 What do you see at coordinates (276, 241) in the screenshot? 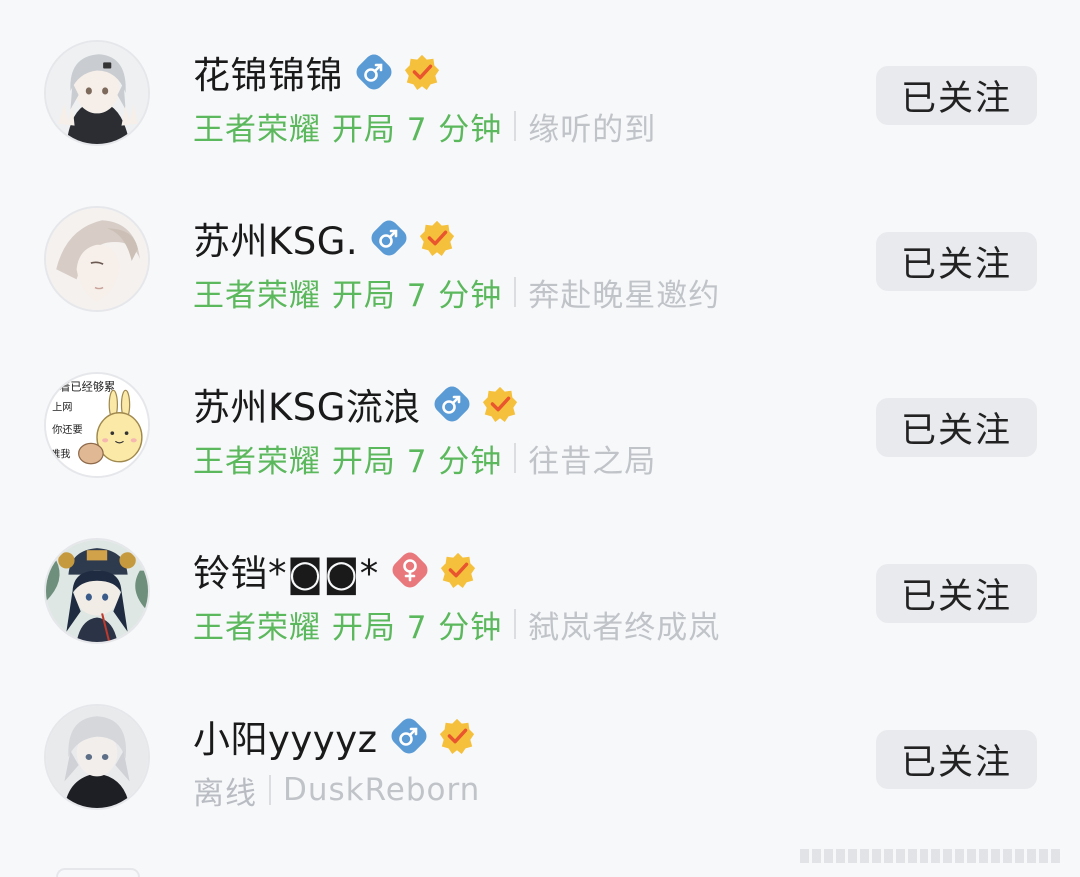
I see `friend-name: 苏州KSG.` at bounding box center [276, 241].